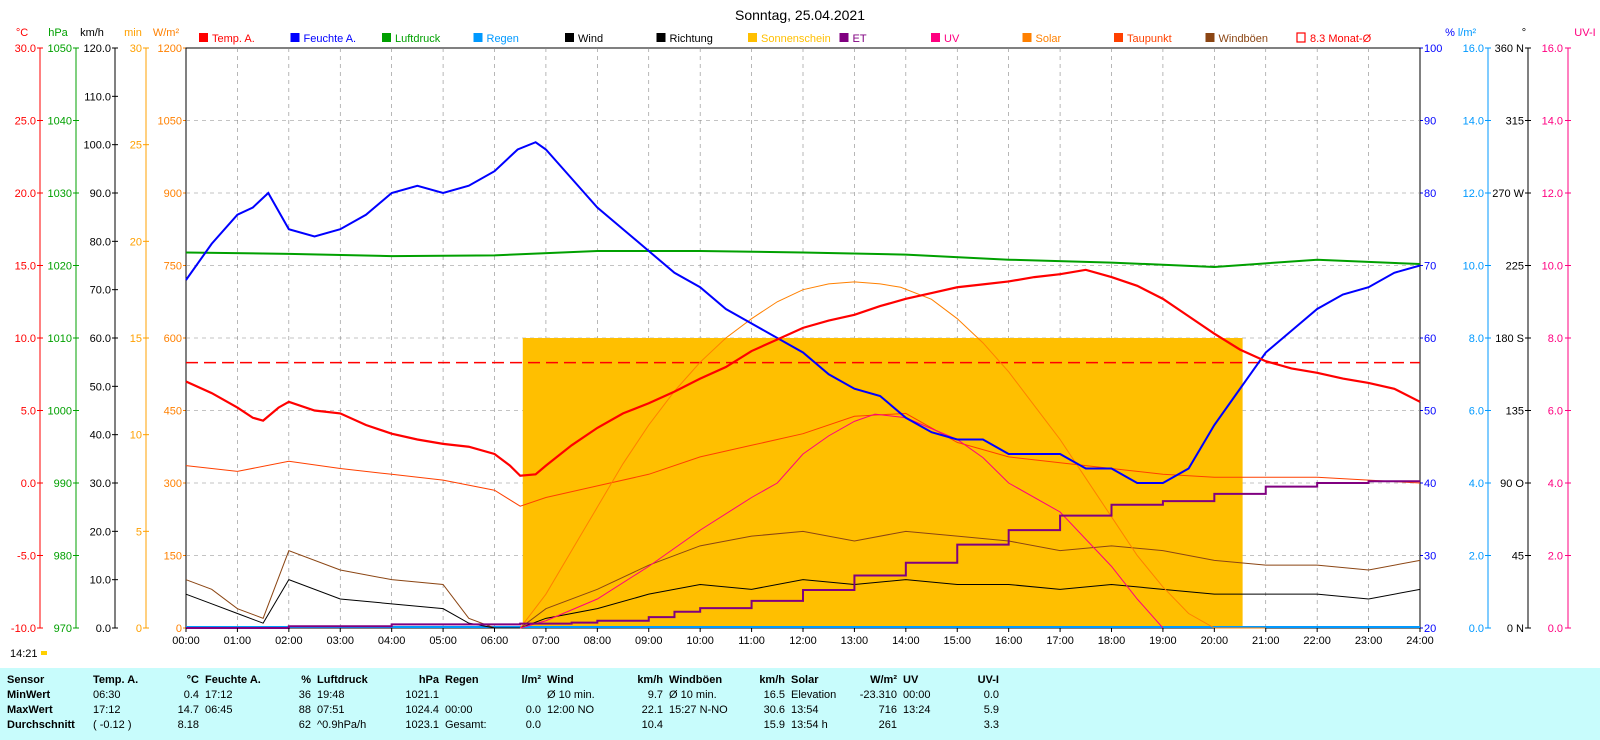 The image size is (1600, 740). I want to click on axis-tick-label: 80, so click(1430, 194).